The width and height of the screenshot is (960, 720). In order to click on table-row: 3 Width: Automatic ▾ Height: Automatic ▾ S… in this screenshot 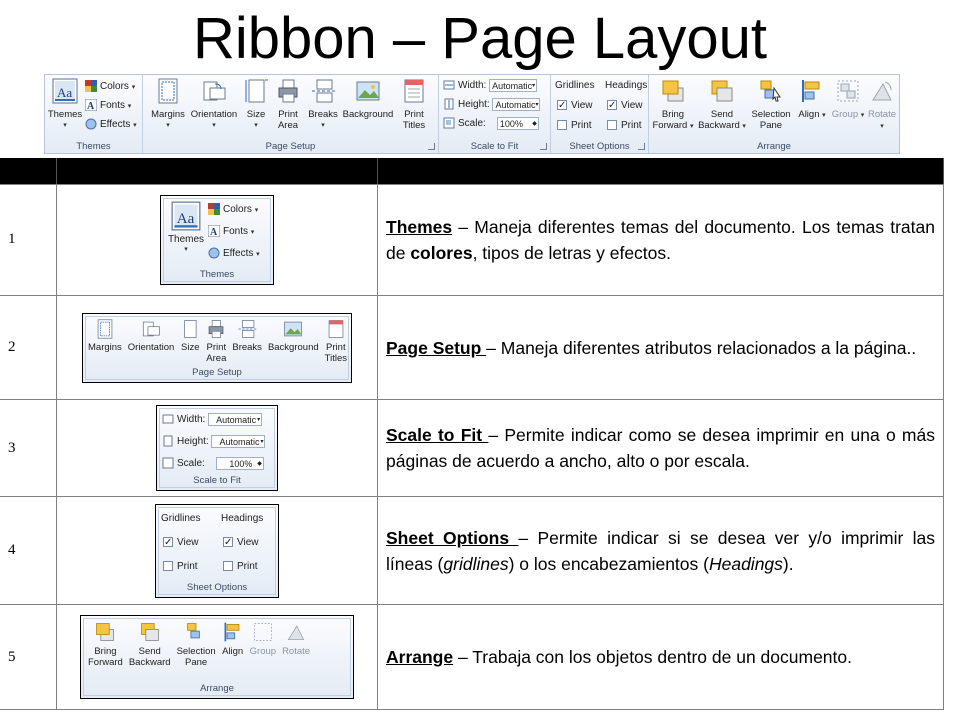, I will do `click(472, 448)`.